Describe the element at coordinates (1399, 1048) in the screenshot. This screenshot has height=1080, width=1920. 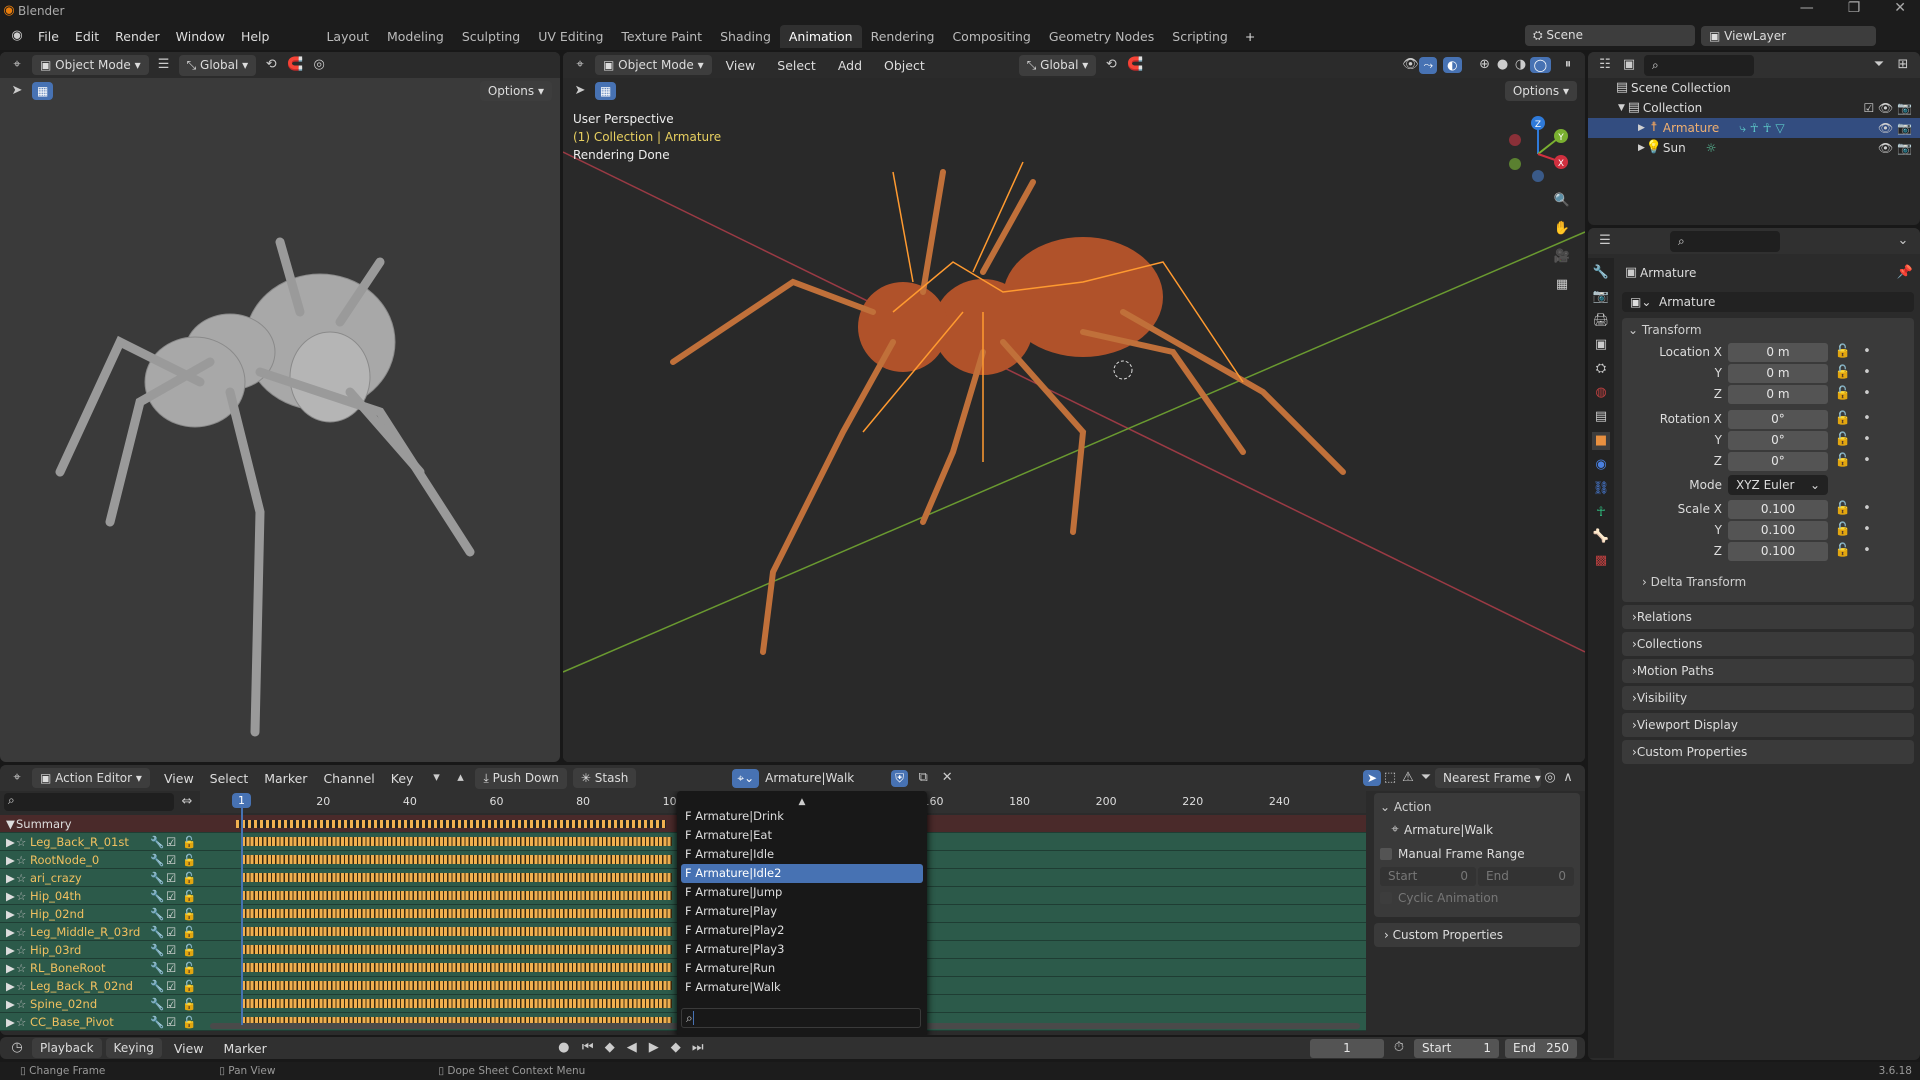
I see `stopwatch-icon: ⏱` at that location.